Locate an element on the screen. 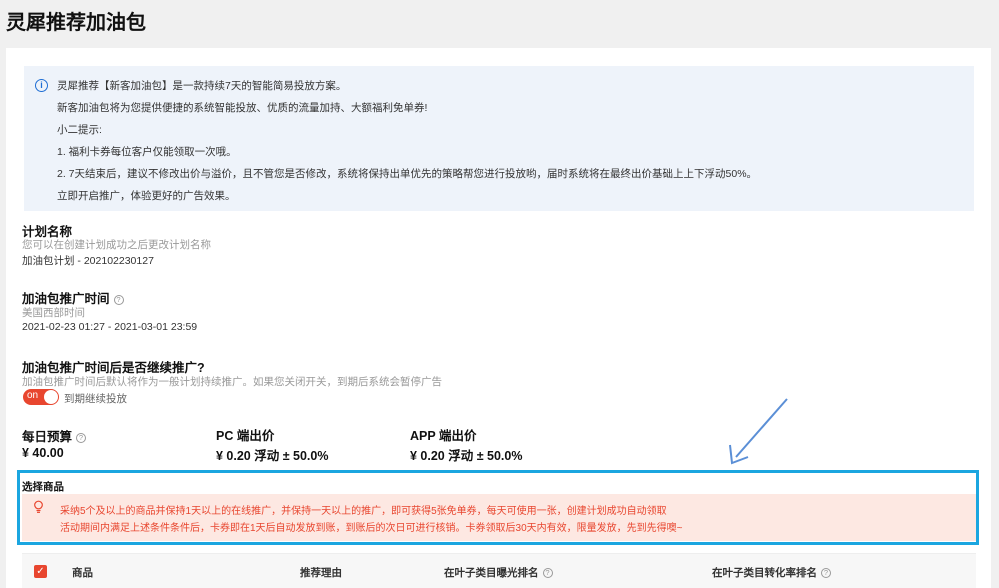  toggle-state-text: on is located at coordinates (33, 395).